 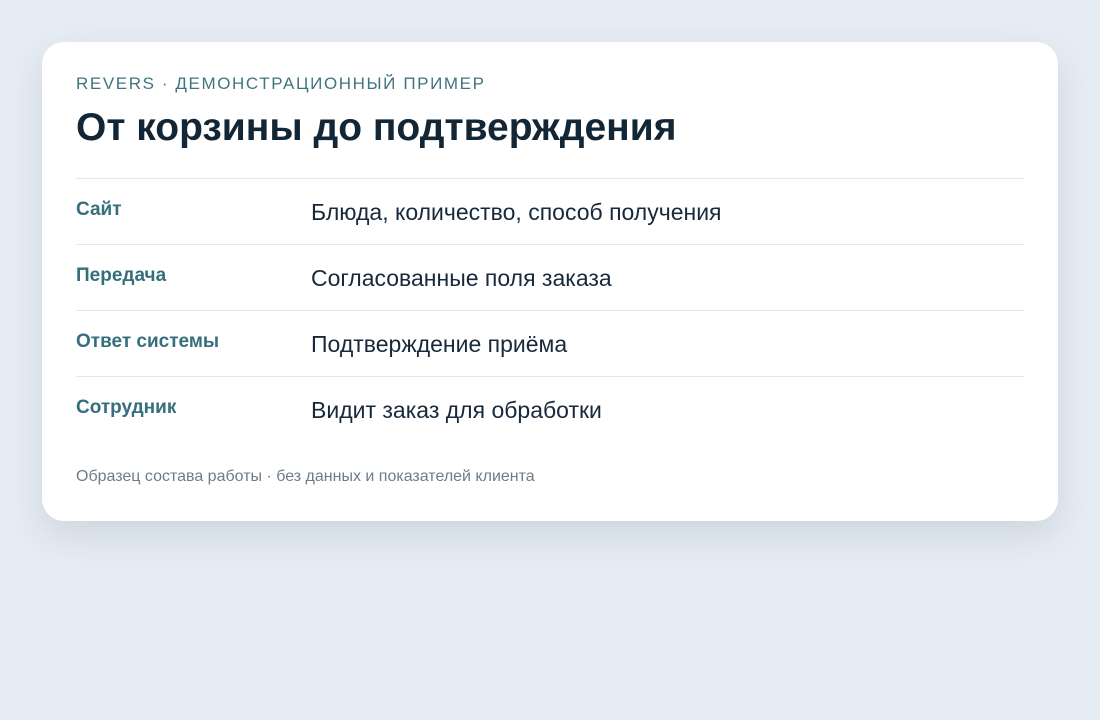 I want to click on table-row: Ответ системы Подтверждение приёма, so click(x=550, y=343).